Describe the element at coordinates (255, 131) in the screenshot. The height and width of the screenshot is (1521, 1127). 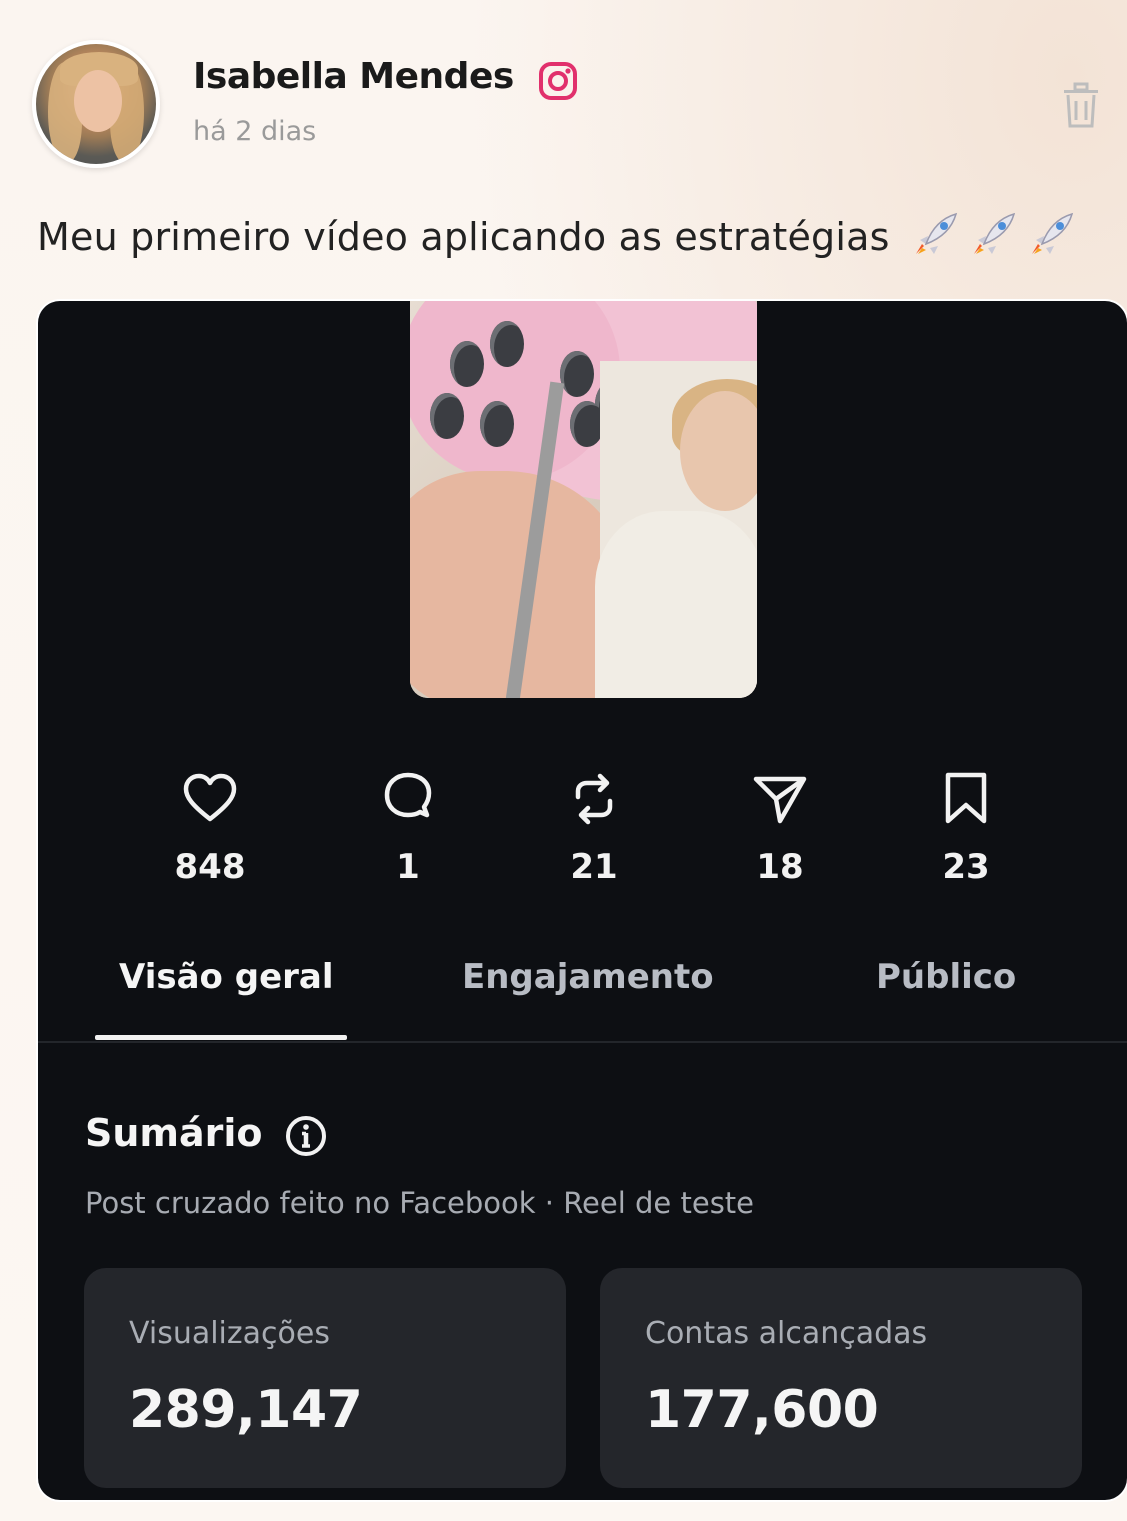
I see `post-timestamp: há 2 dias` at that location.